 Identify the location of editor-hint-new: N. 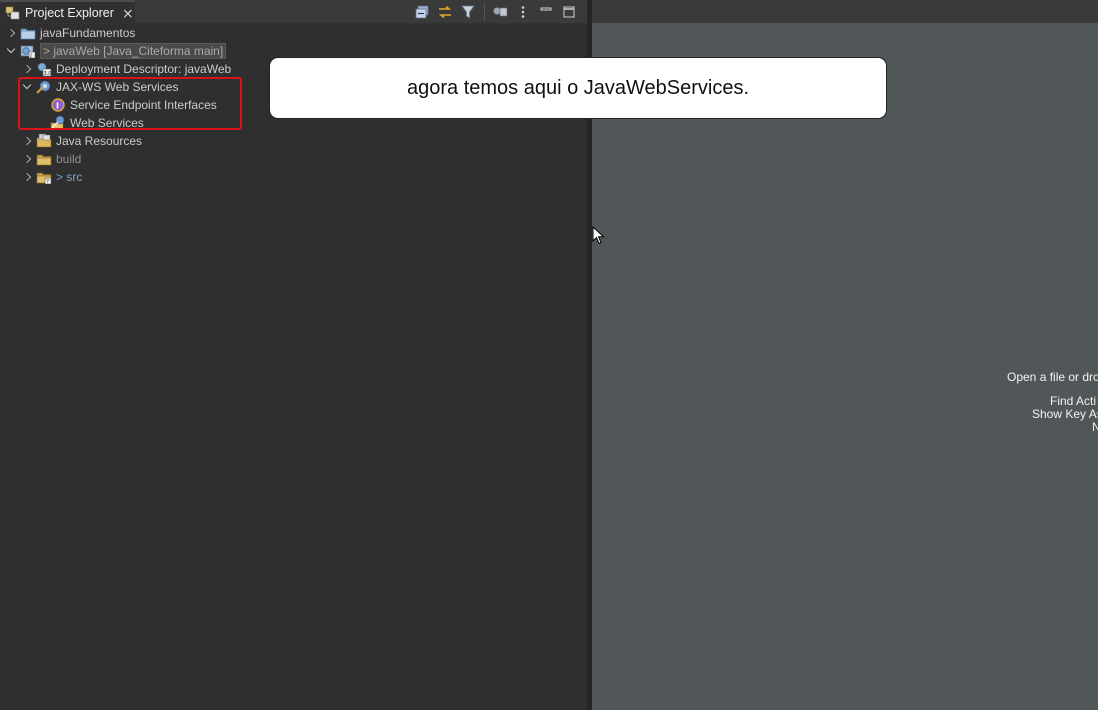
(1095, 427).